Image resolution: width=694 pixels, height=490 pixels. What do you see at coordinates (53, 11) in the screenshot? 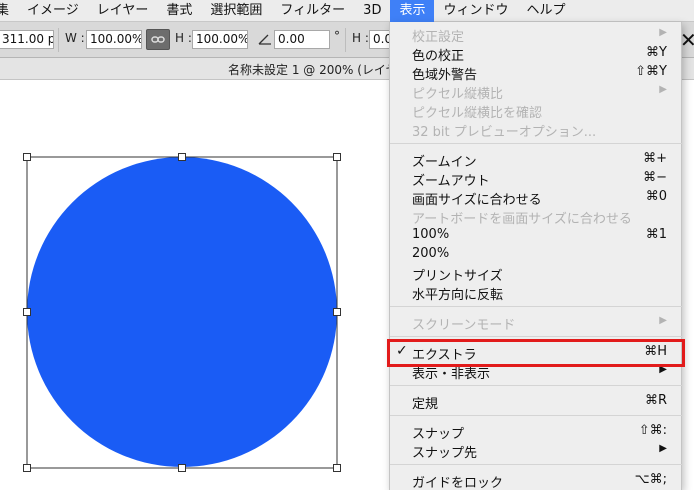
I see `menu-image: イメージ` at bounding box center [53, 11].